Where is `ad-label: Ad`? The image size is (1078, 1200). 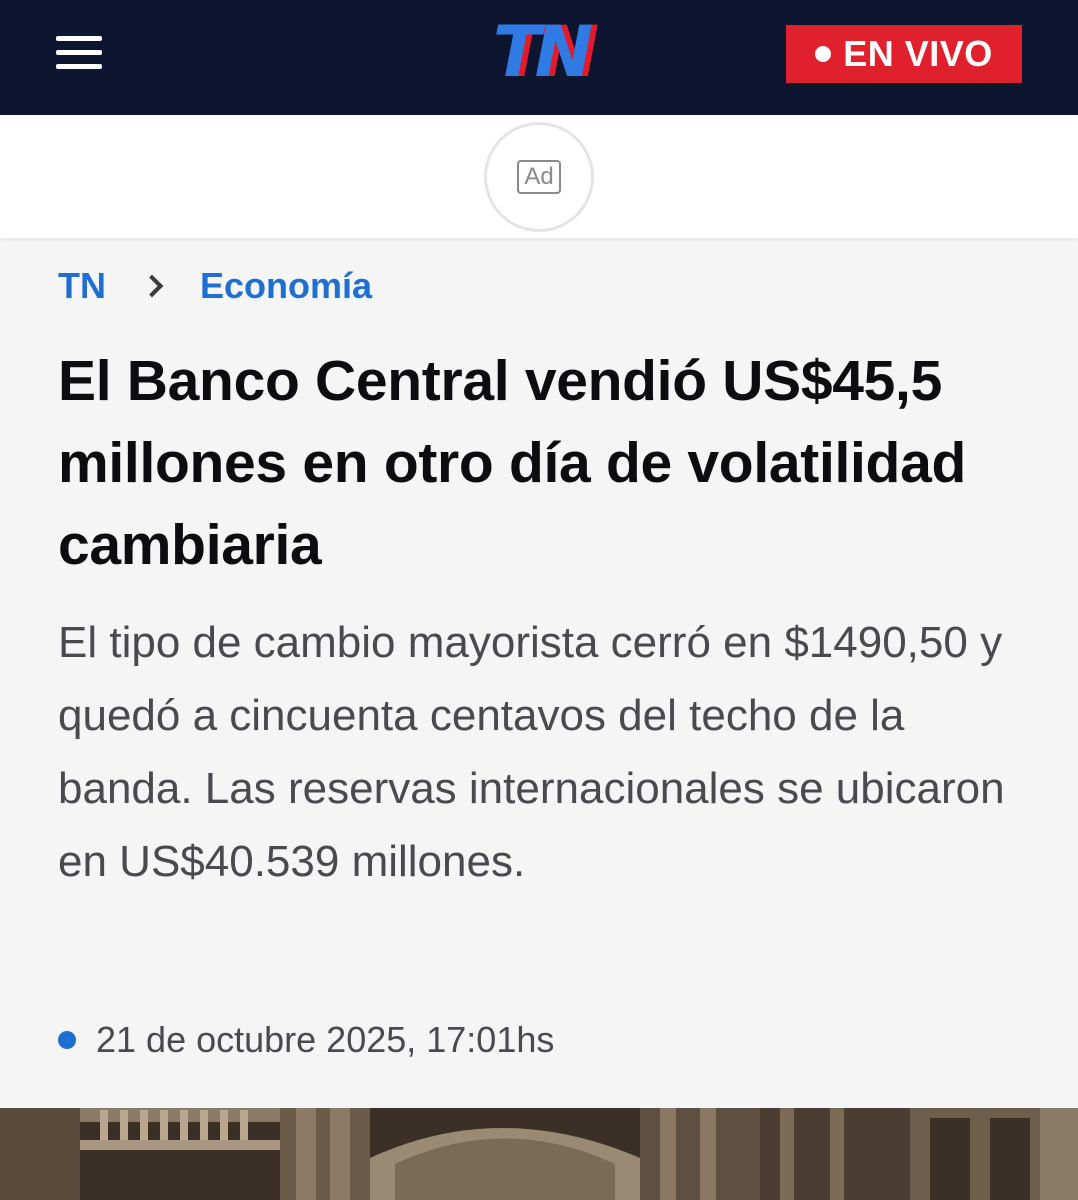
ad-label: Ad is located at coordinates (539, 177).